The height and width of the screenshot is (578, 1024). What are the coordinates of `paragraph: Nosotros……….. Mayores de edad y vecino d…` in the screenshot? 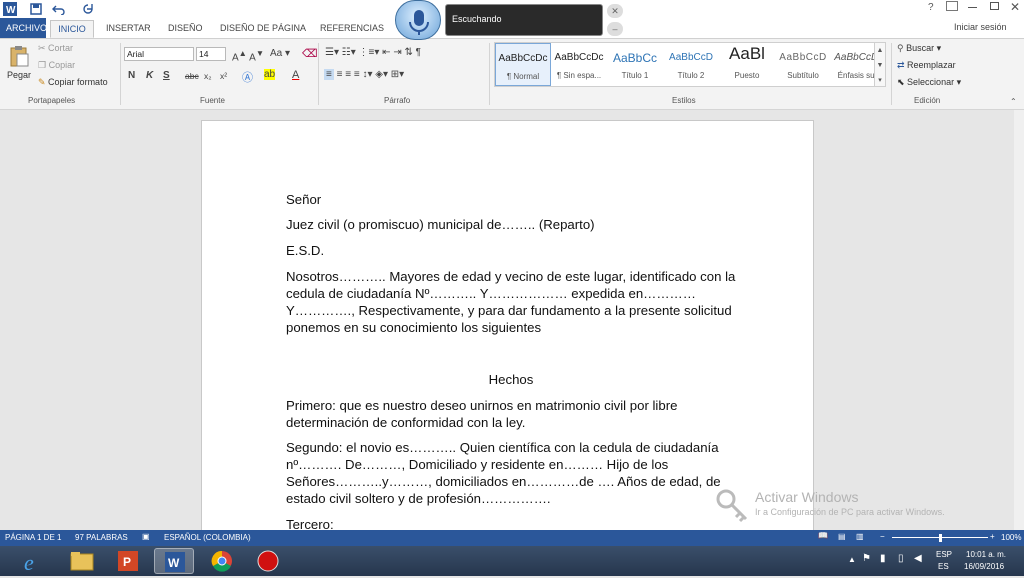 It's located at (511, 302).